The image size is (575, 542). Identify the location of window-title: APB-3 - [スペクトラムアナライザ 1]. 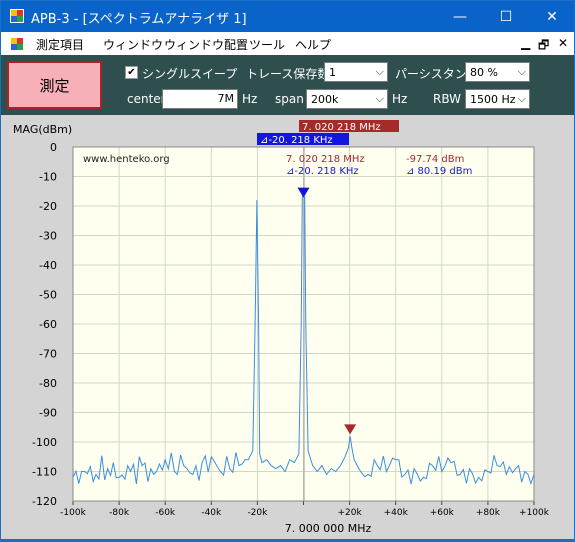
(139, 19).